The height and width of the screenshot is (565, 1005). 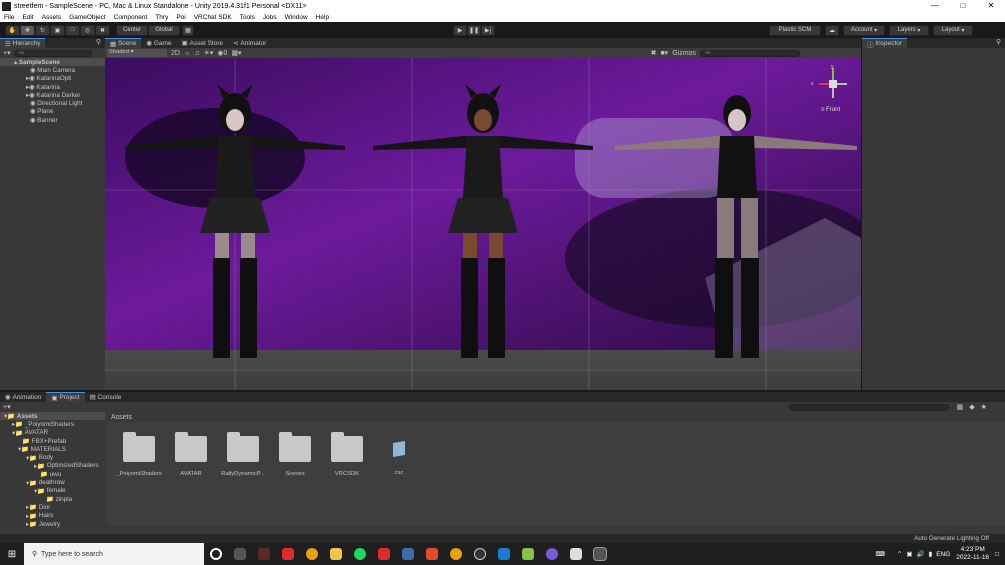 I want to click on tab-scene: ▦ Scene, so click(x=123, y=43).